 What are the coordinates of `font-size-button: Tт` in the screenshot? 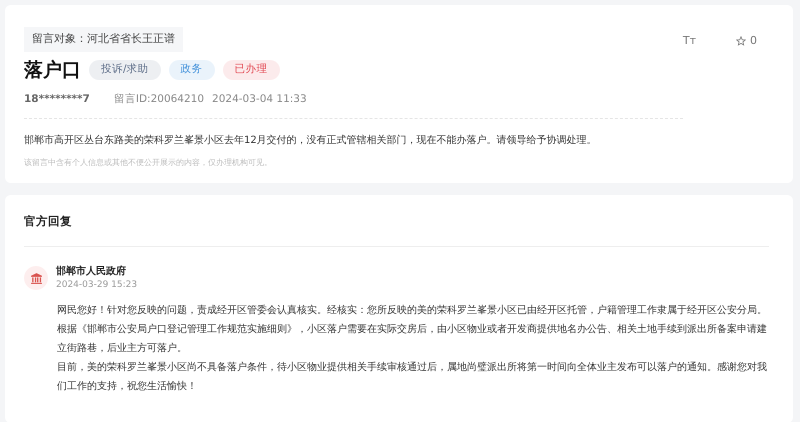 It's located at (689, 41).